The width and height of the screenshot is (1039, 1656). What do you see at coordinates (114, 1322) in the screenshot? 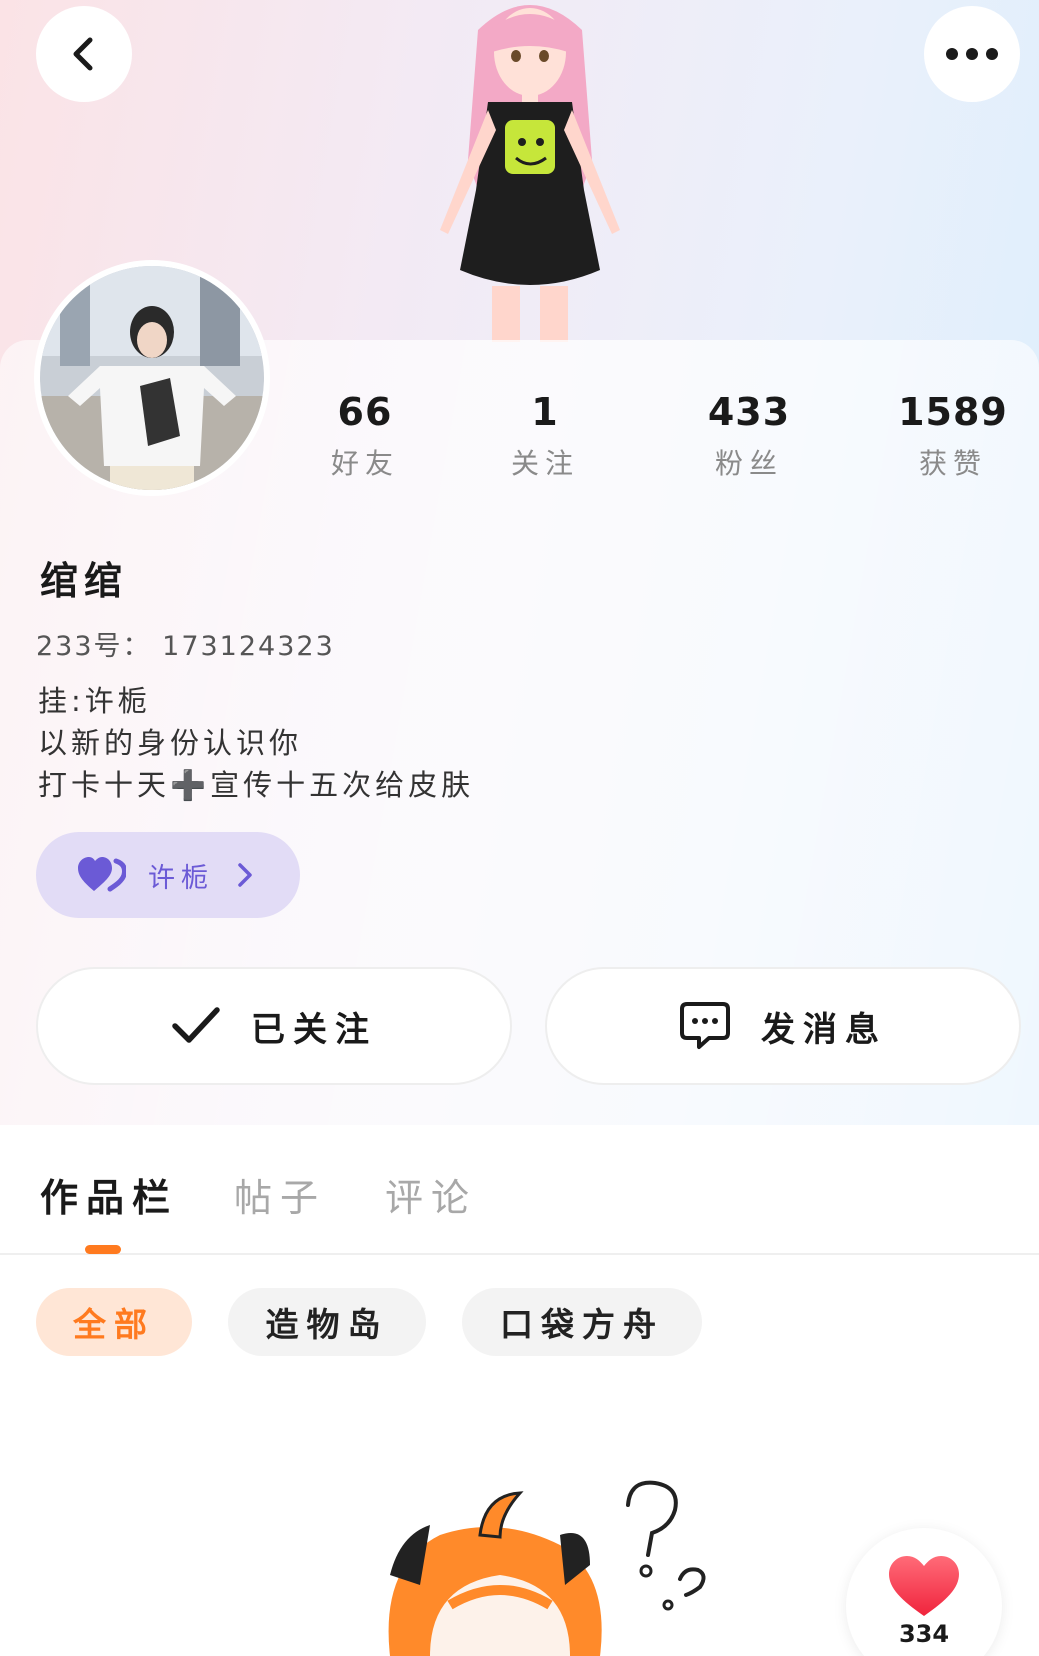
I see `filter-all: 全部` at bounding box center [114, 1322].